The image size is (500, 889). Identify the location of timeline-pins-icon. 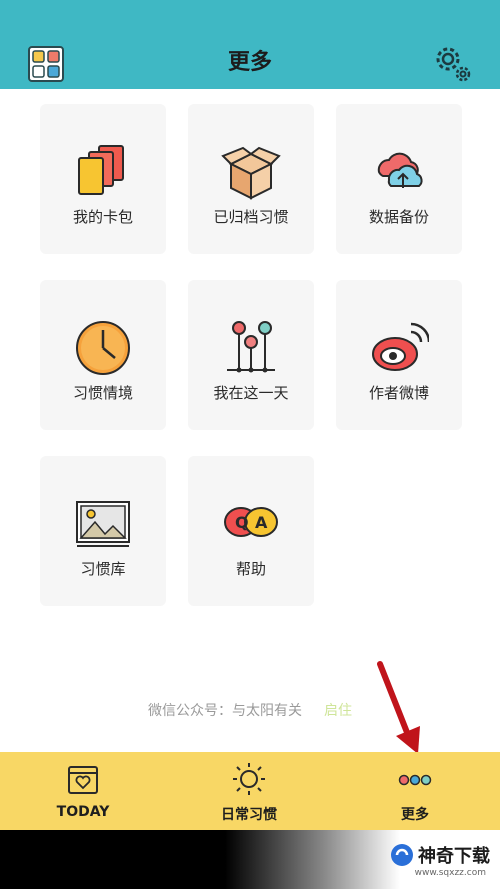
(251, 347).